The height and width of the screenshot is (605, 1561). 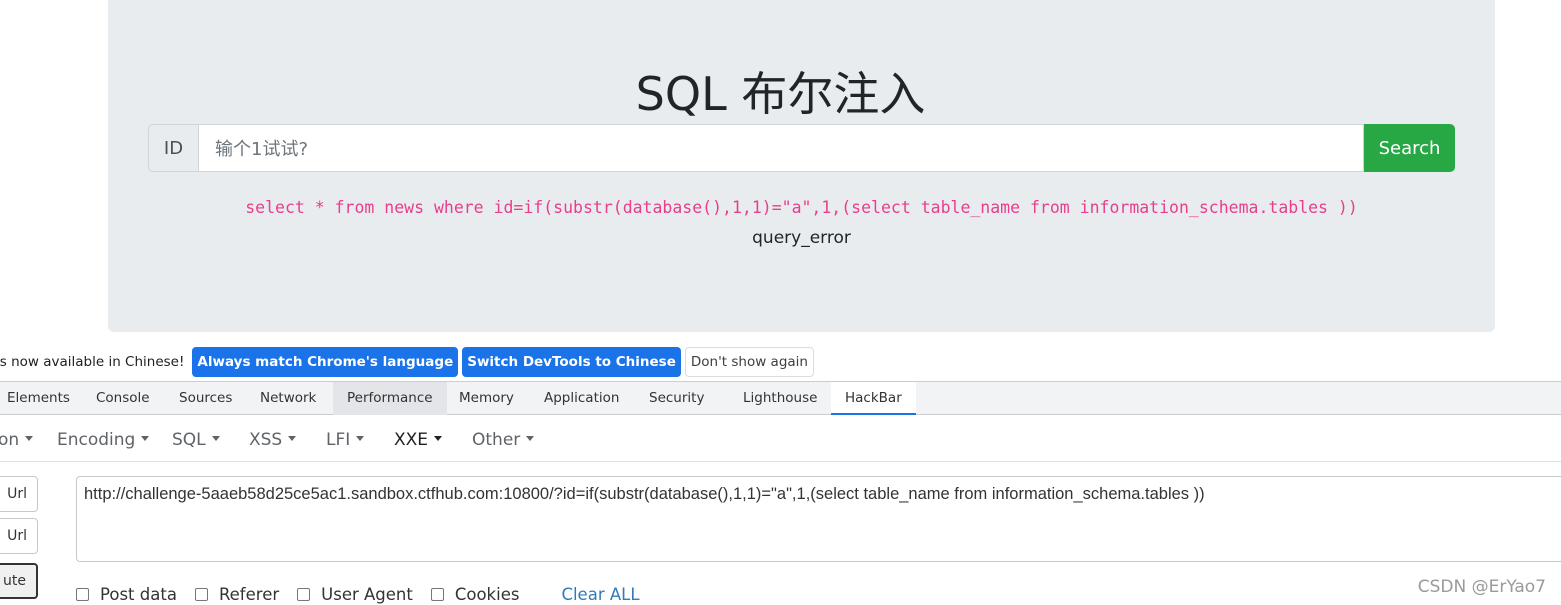 I want to click on search-button: Search, so click(x=1409, y=148).